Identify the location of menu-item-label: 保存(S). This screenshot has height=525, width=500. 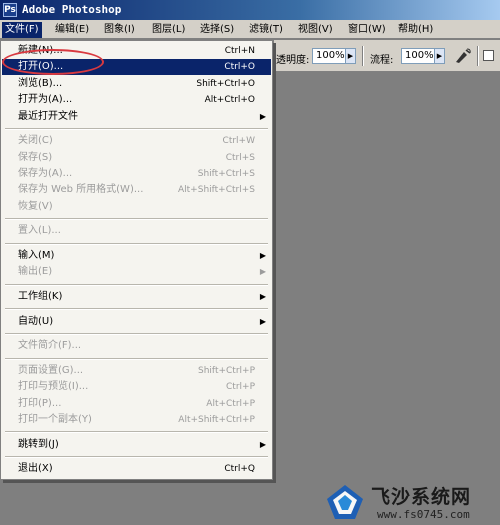
(35, 157).